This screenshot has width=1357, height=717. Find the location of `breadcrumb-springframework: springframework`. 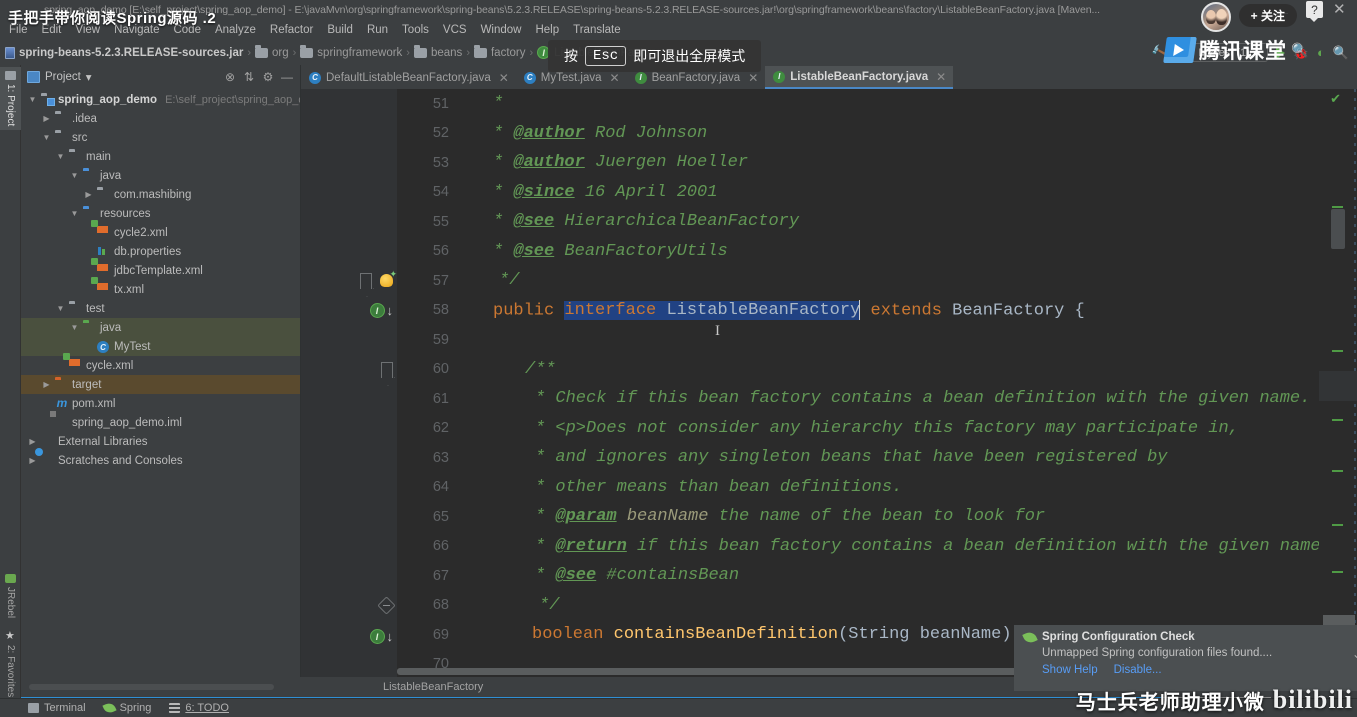

breadcrumb-springframework: springframework is located at coordinates (351, 52).